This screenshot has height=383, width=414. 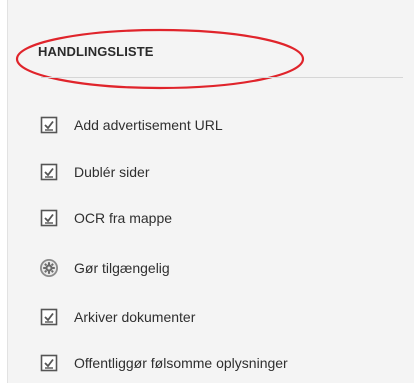 What do you see at coordinates (123, 218) in the screenshot?
I see `action-item-label: OCR fra mappe` at bounding box center [123, 218].